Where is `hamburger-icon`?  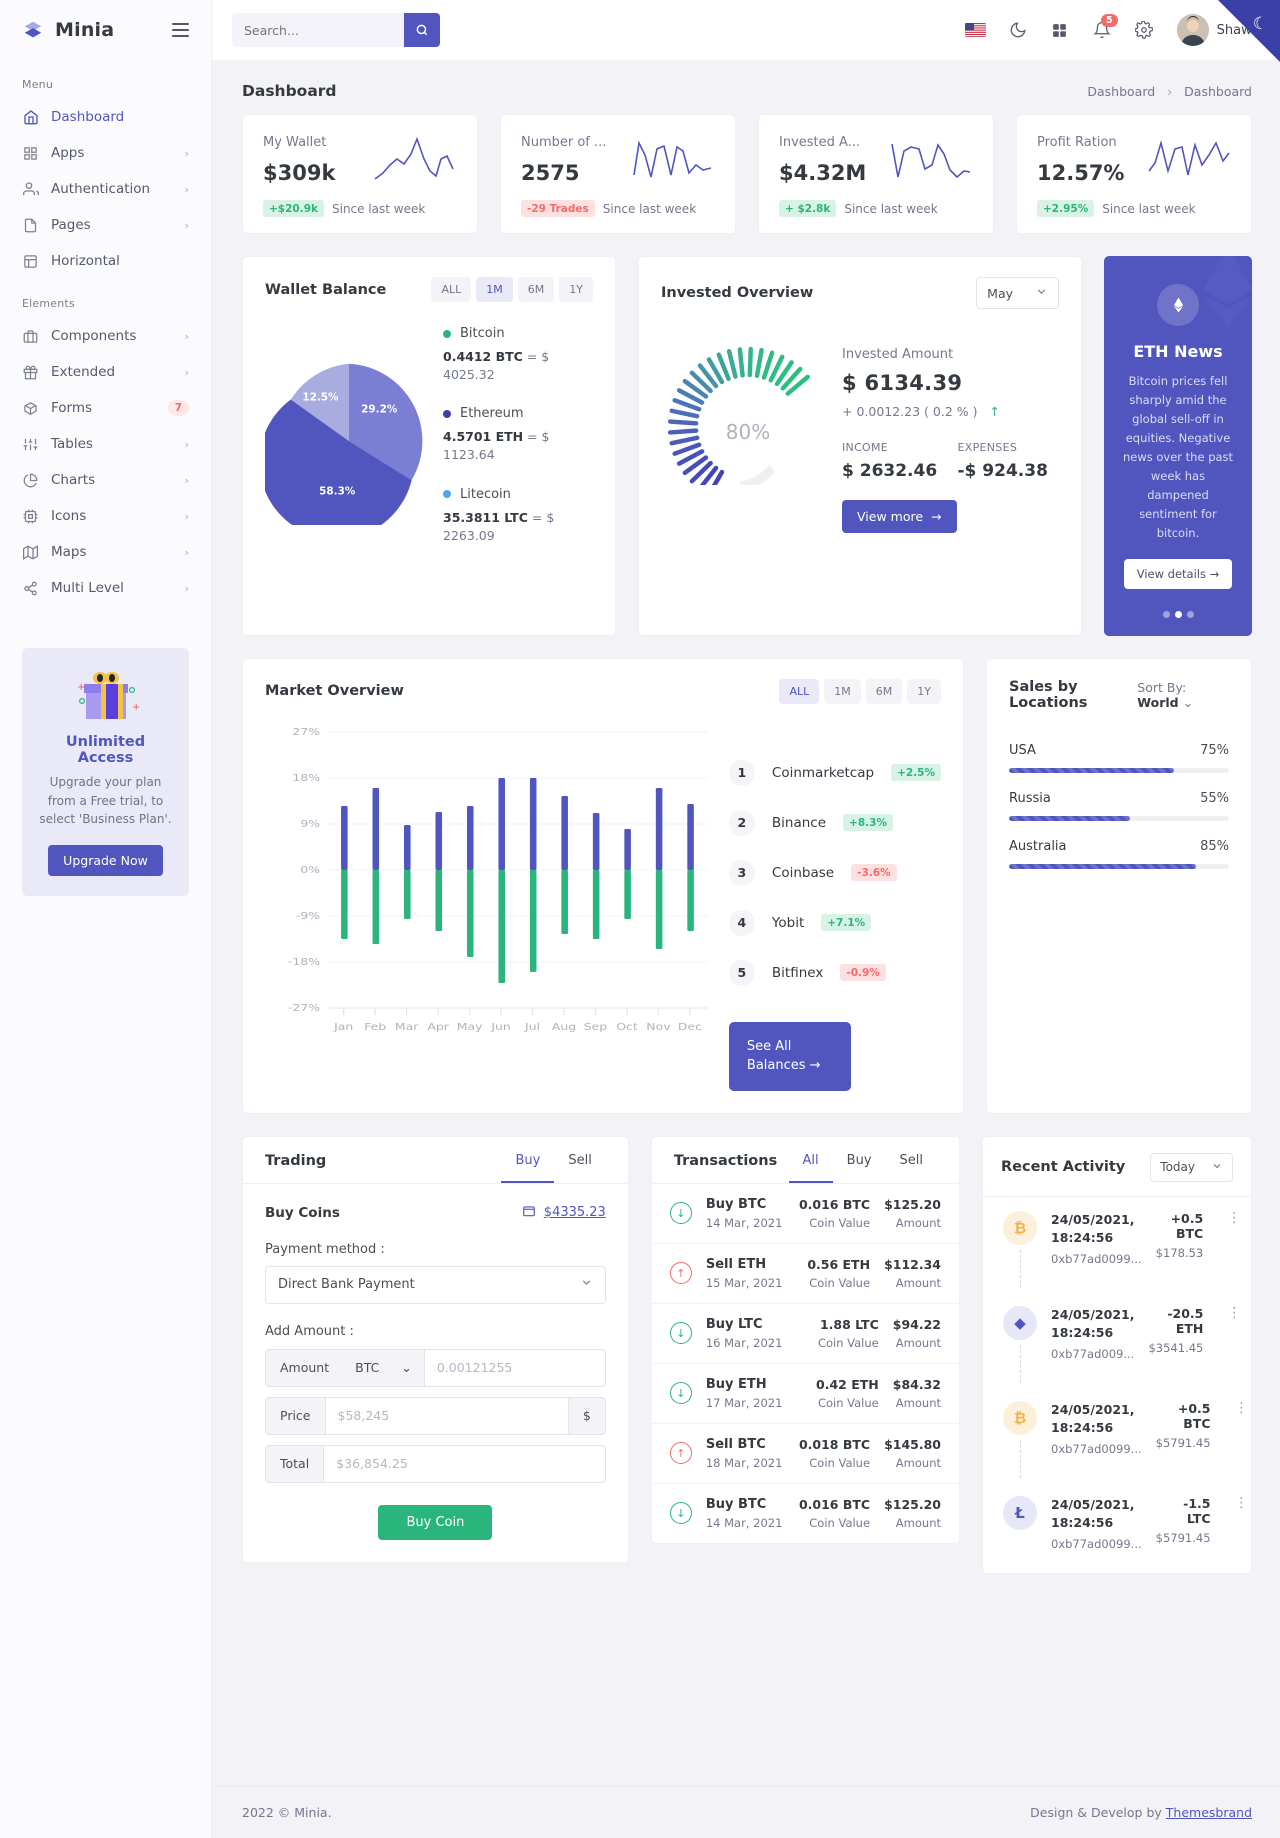 hamburger-icon is located at coordinates (180, 30).